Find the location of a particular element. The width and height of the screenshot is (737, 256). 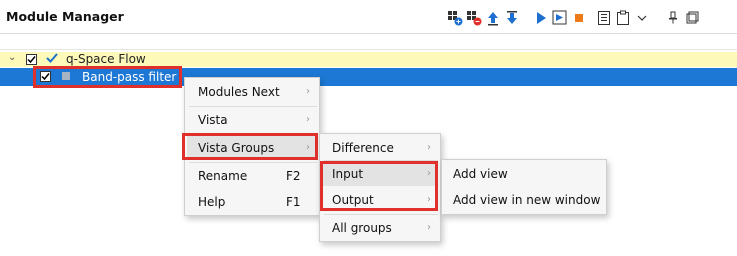

module-status-icon is located at coordinates (66, 76).